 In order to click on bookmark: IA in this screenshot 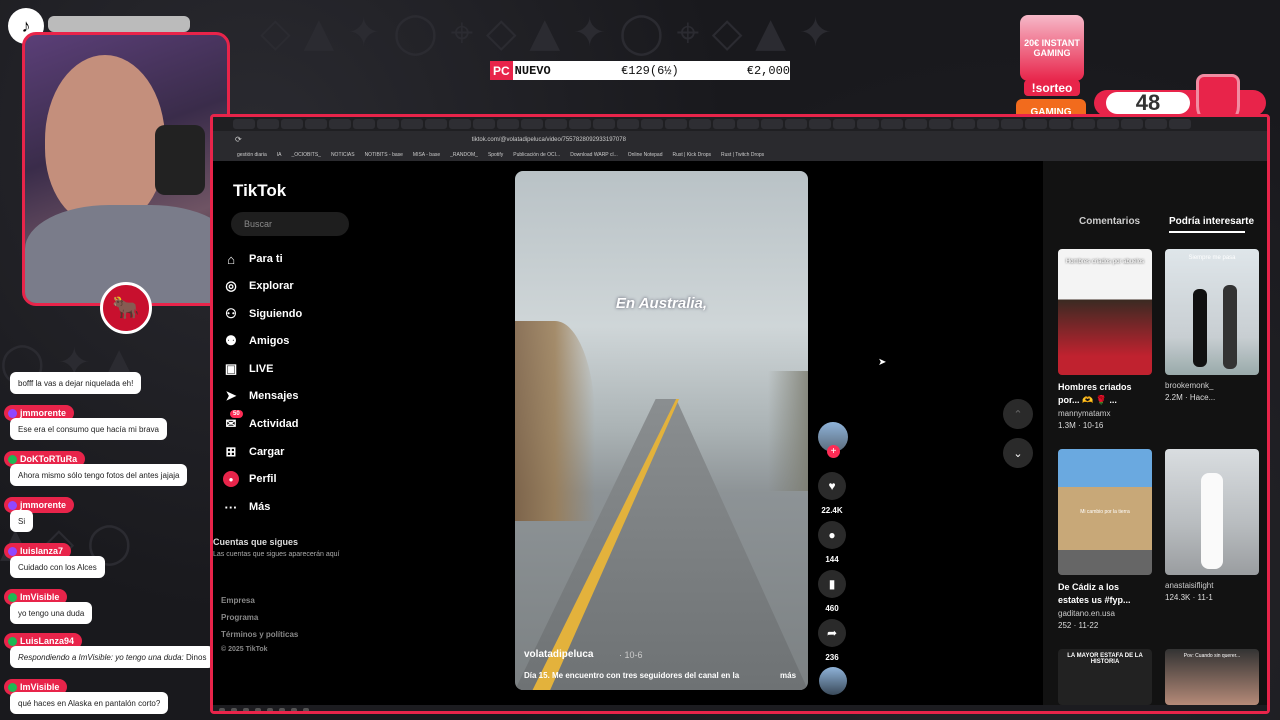, I will do `click(279, 155)`.